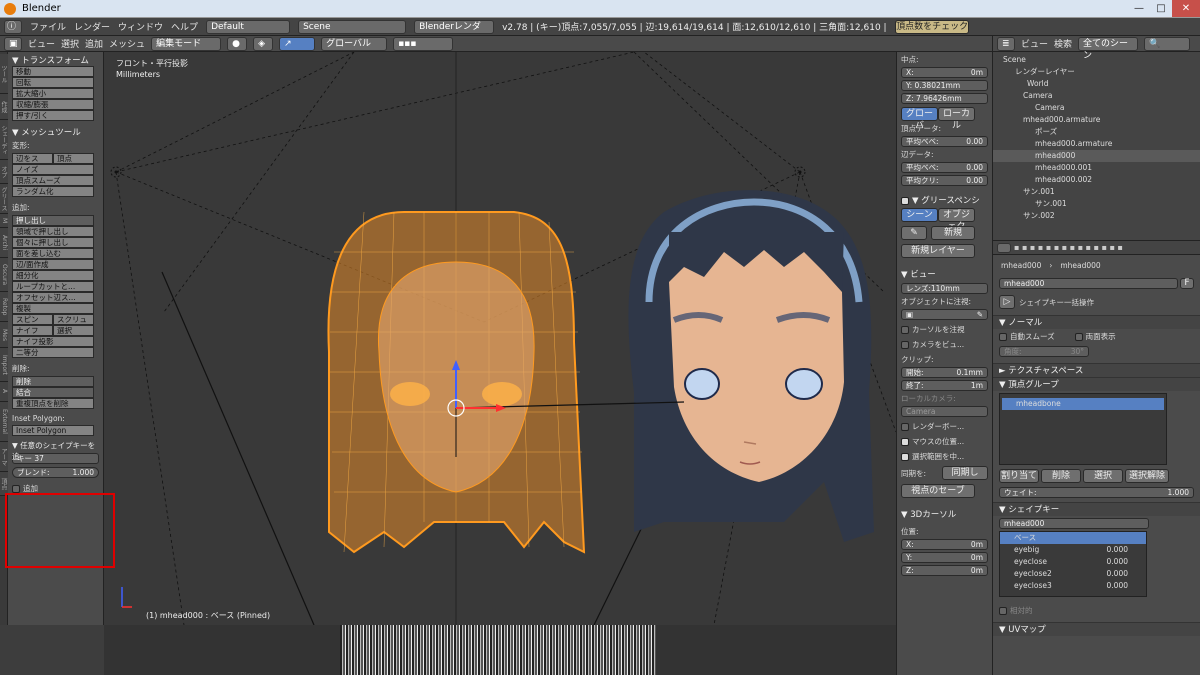 This screenshot has width=1200, height=675. Describe the element at coordinates (55, 472) in the screenshot. I see `blend-slider: ブレンド: 1.000` at that location.